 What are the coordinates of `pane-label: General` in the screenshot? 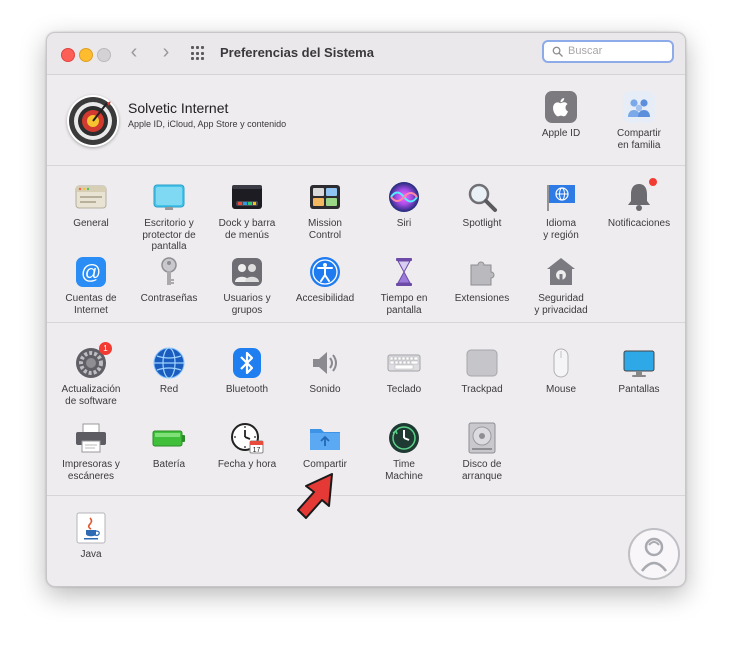 It's located at (91, 223).